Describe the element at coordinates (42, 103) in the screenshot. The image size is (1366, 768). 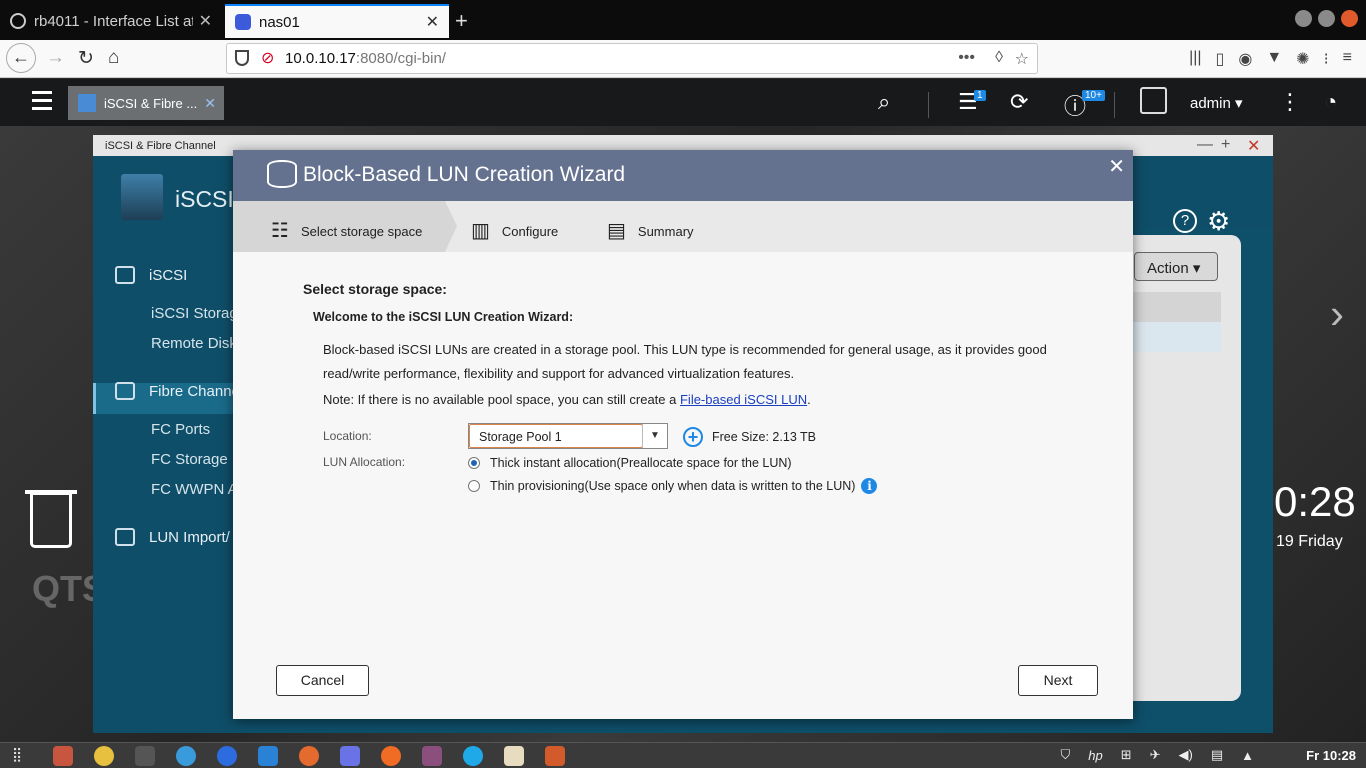
I see `main-menu-icon` at that location.